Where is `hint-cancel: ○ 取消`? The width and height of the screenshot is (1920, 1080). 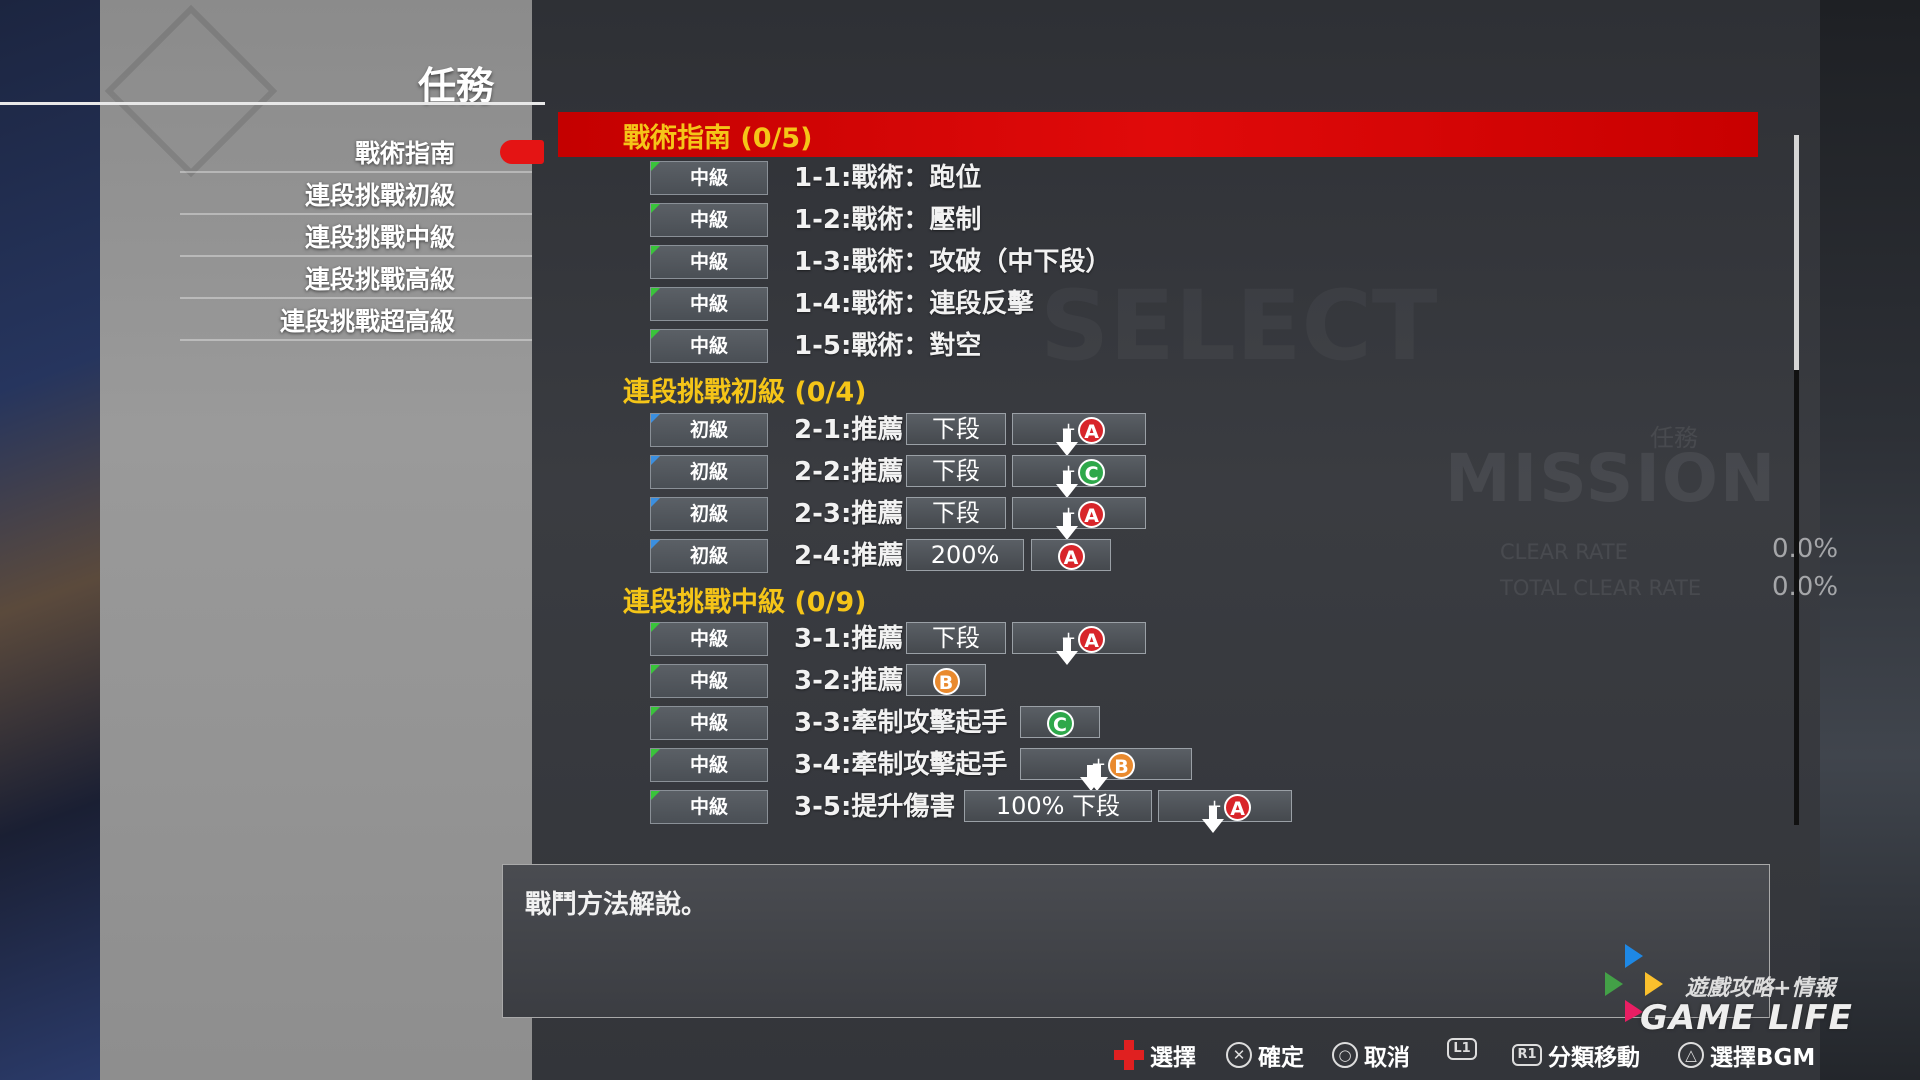
hint-cancel: ○ 取消 is located at coordinates (1371, 1055).